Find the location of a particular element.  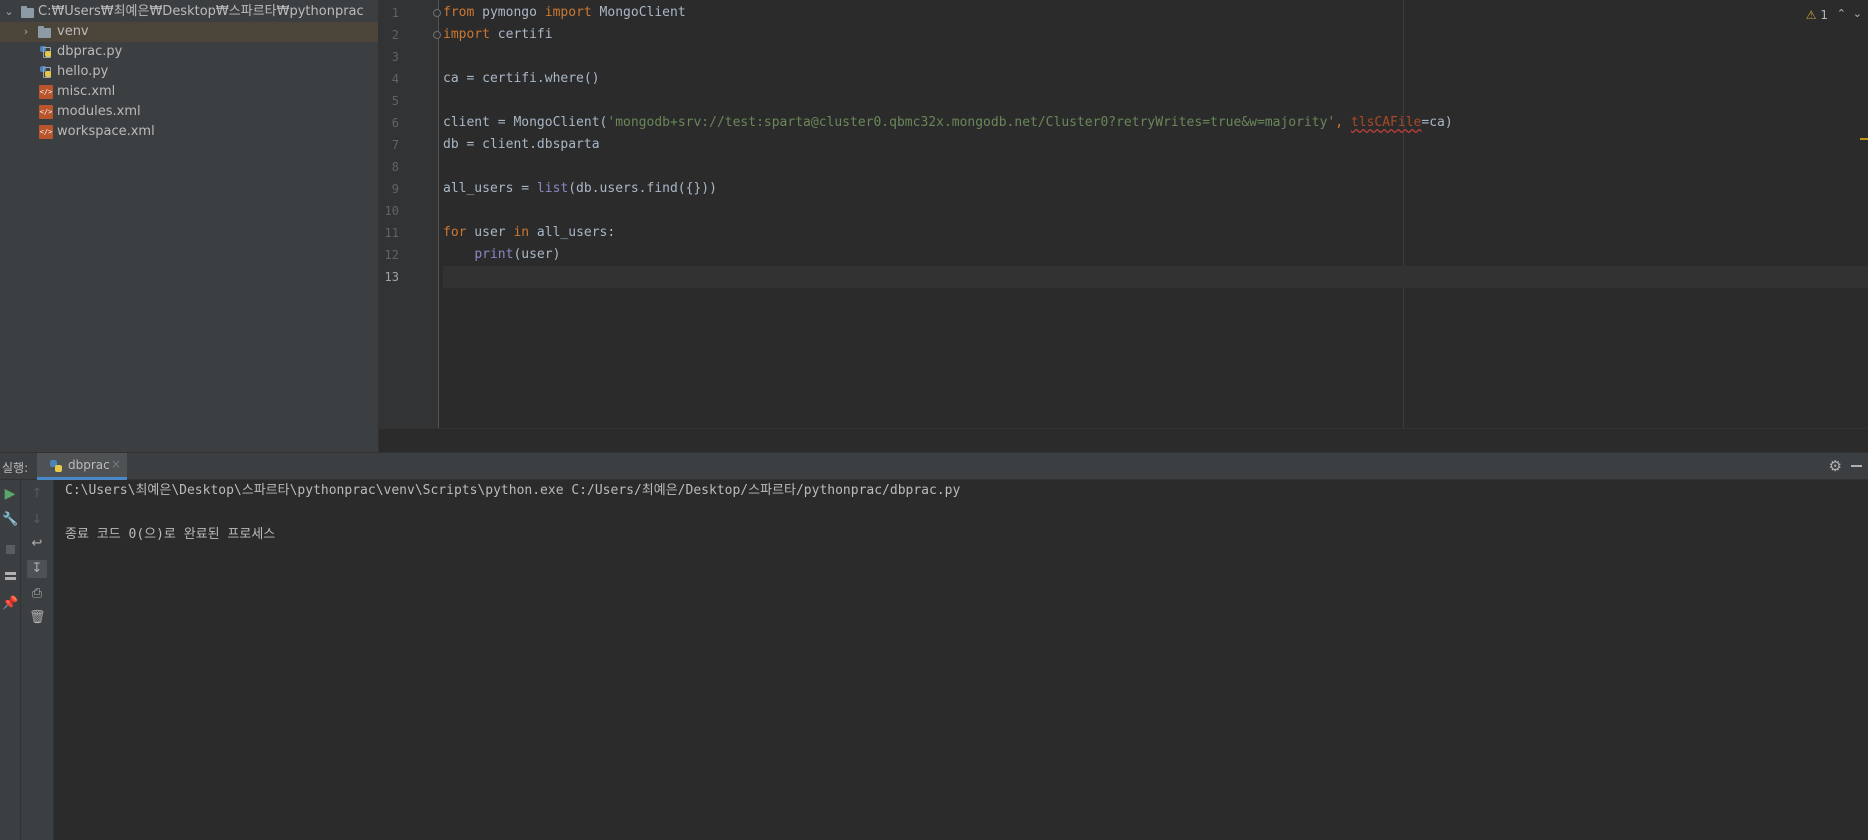

code-line-1: from pymongo import MongoClient is located at coordinates (564, 12).